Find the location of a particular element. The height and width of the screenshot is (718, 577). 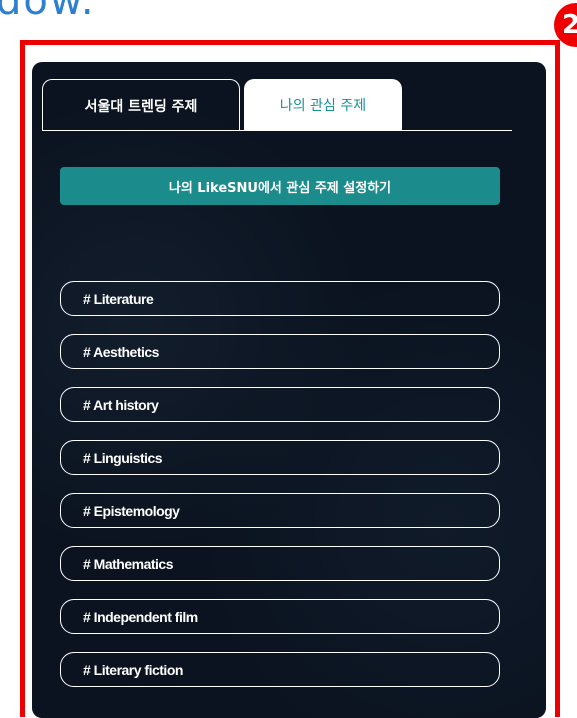

topic-item: # Art history is located at coordinates (280, 404).